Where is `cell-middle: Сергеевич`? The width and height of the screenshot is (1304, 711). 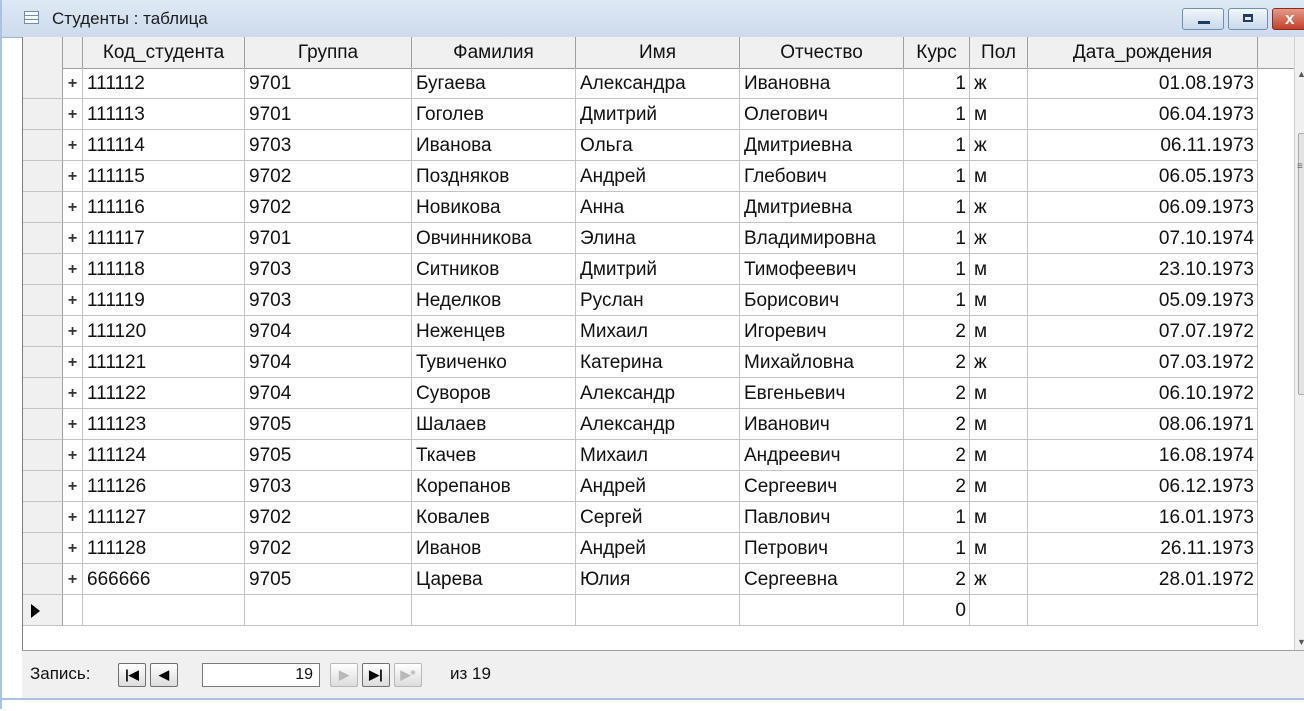
cell-middle: Сергеевич is located at coordinates (822, 486).